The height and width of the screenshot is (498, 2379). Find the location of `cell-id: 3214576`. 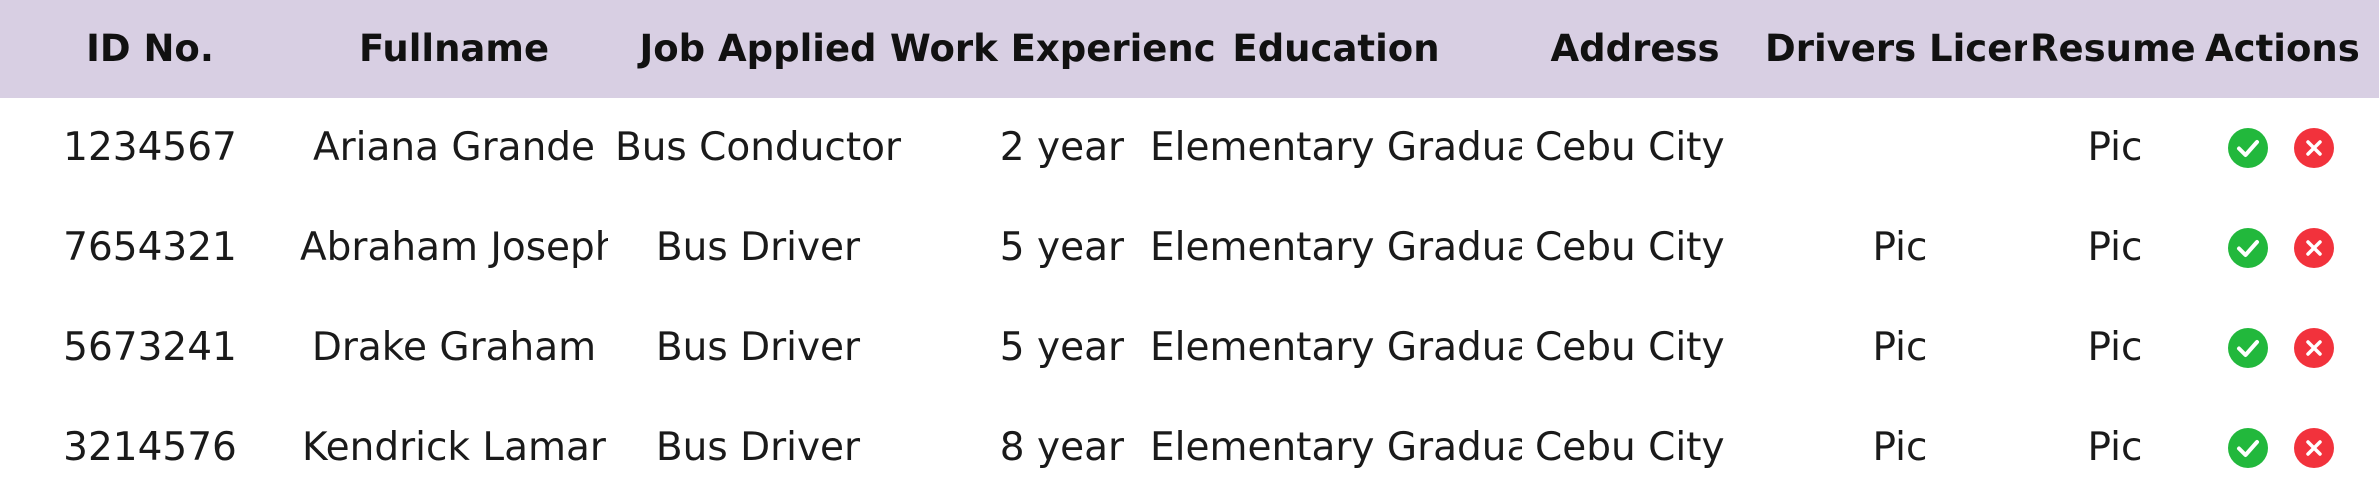

cell-id: 3214576 is located at coordinates (150, 447).